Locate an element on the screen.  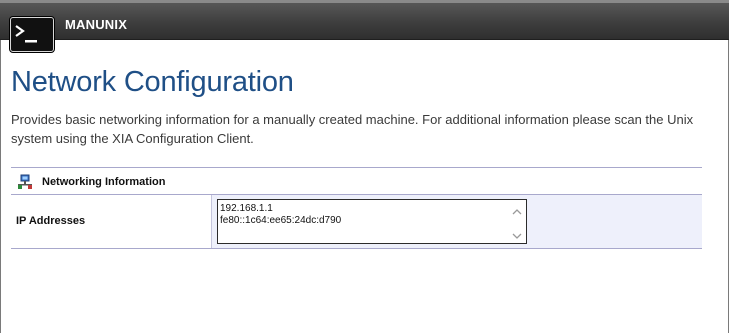
row-value-cell: 192.168.1.1 fe80::1c64:ee65:24dc:d790 is located at coordinates (457, 221).